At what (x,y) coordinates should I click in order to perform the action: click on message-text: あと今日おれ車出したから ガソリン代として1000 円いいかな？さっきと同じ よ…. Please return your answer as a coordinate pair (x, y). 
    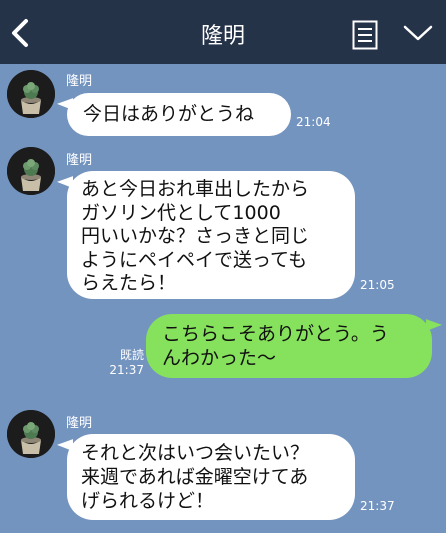
    Looking at the image, I should click on (195, 236).